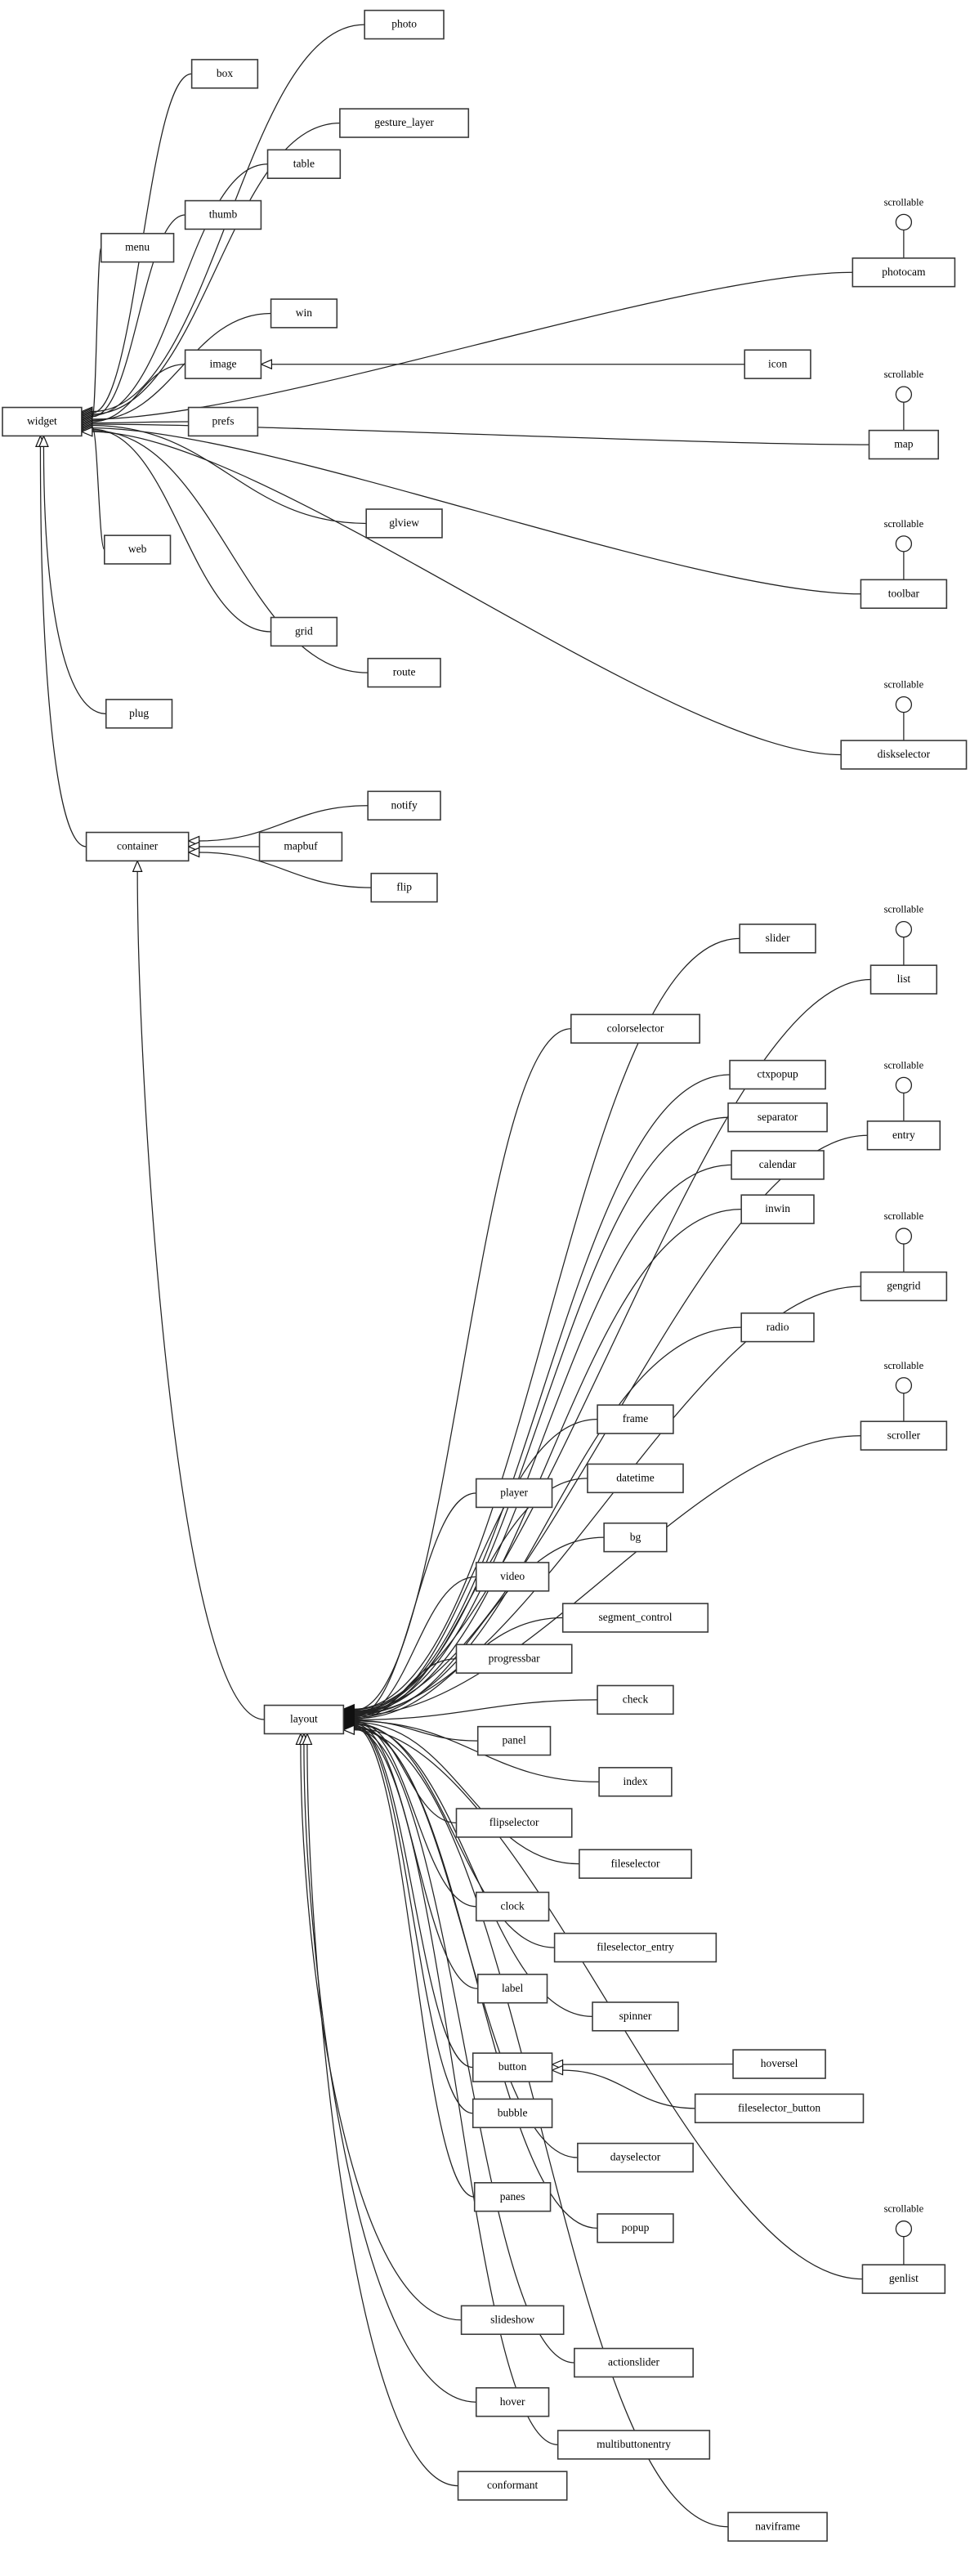 This screenshot has height=2576, width=970. What do you see at coordinates (636, 1782) in the screenshot?
I see `class-node-index: index` at bounding box center [636, 1782].